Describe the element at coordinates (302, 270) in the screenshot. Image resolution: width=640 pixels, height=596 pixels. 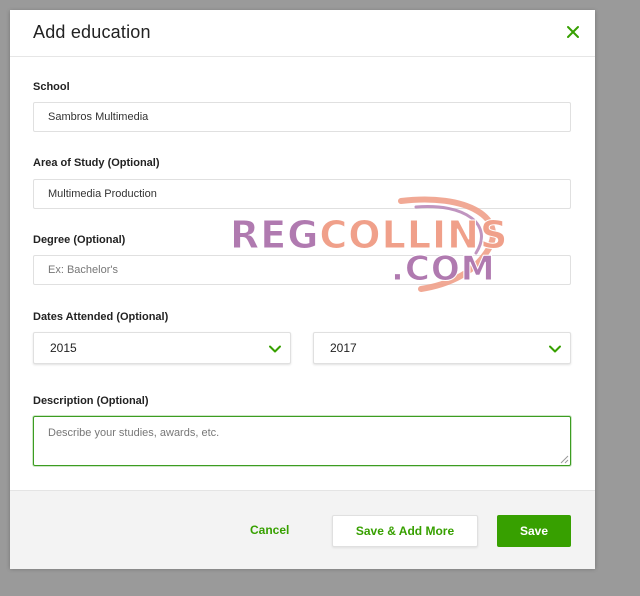
I see `degree-input` at that location.